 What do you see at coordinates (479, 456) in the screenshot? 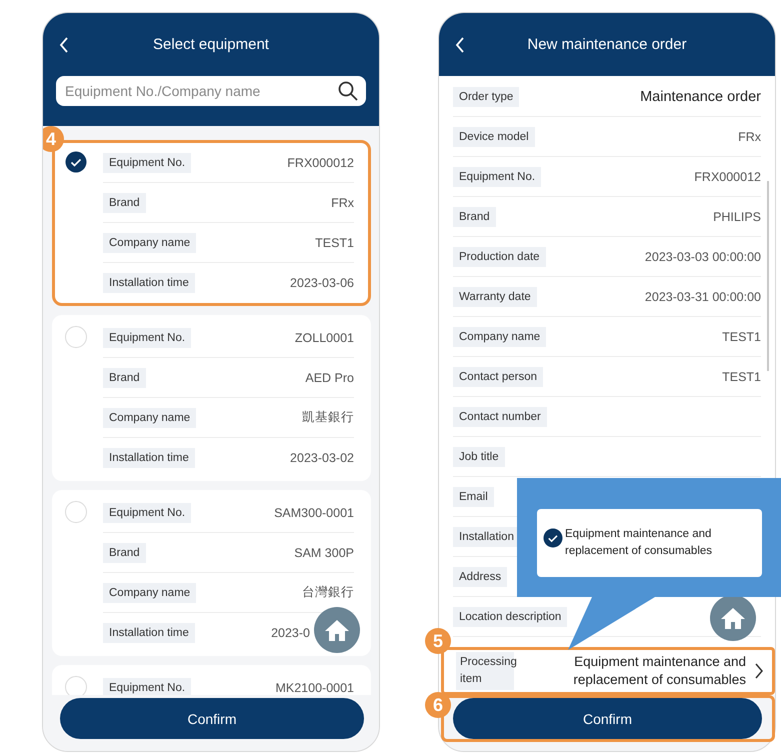
I see `field-label: Job title` at bounding box center [479, 456].